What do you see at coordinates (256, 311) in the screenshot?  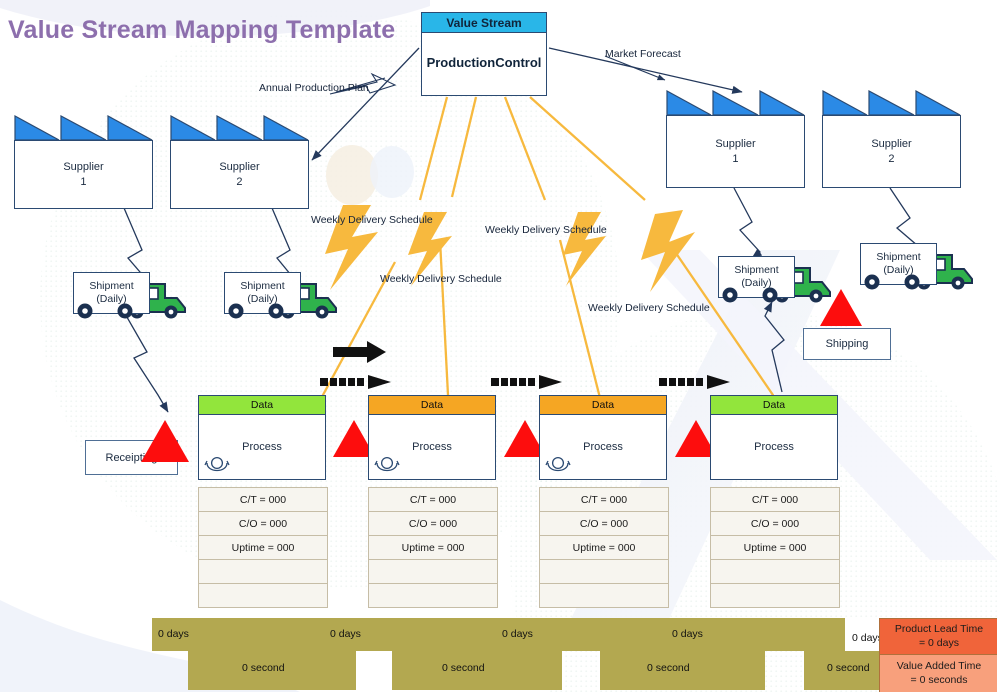 I see `shipment-2-wheels` at bounding box center [256, 311].